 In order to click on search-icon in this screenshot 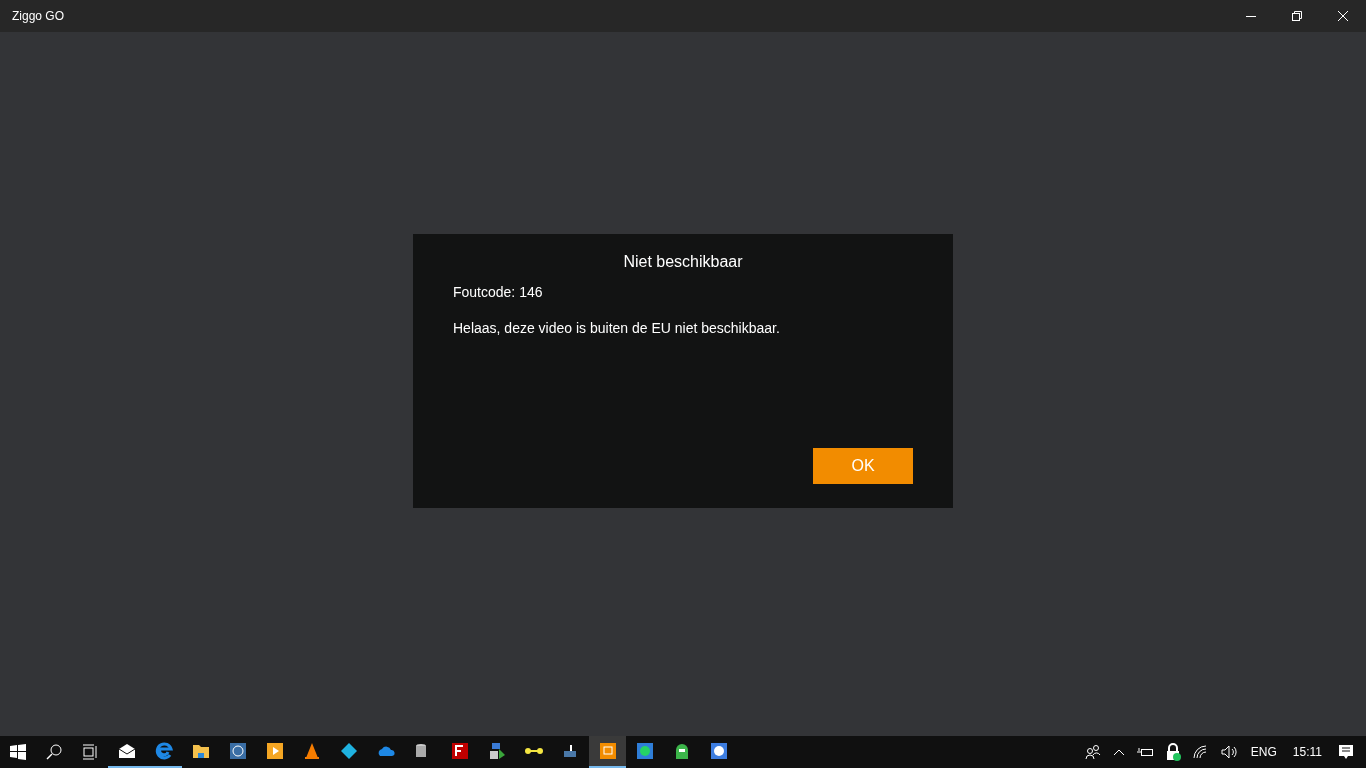, I will do `click(54, 752)`.